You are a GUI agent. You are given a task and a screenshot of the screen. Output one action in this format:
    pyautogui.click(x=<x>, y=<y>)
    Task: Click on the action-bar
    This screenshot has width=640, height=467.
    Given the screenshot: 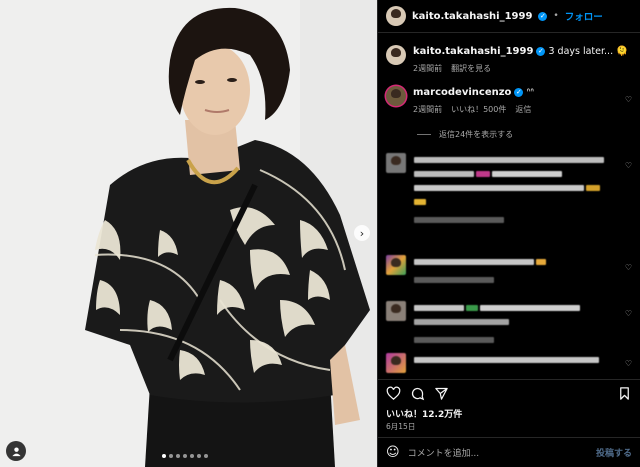 What is the action you would take?
    pyautogui.click(x=509, y=393)
    